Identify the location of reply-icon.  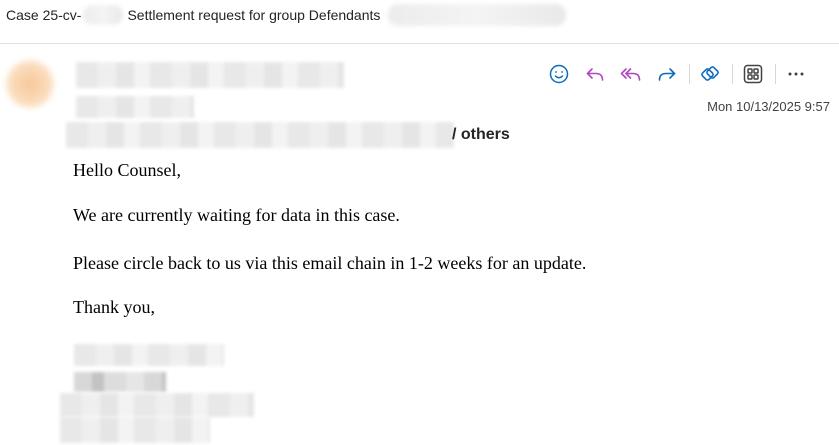
(595, 74).